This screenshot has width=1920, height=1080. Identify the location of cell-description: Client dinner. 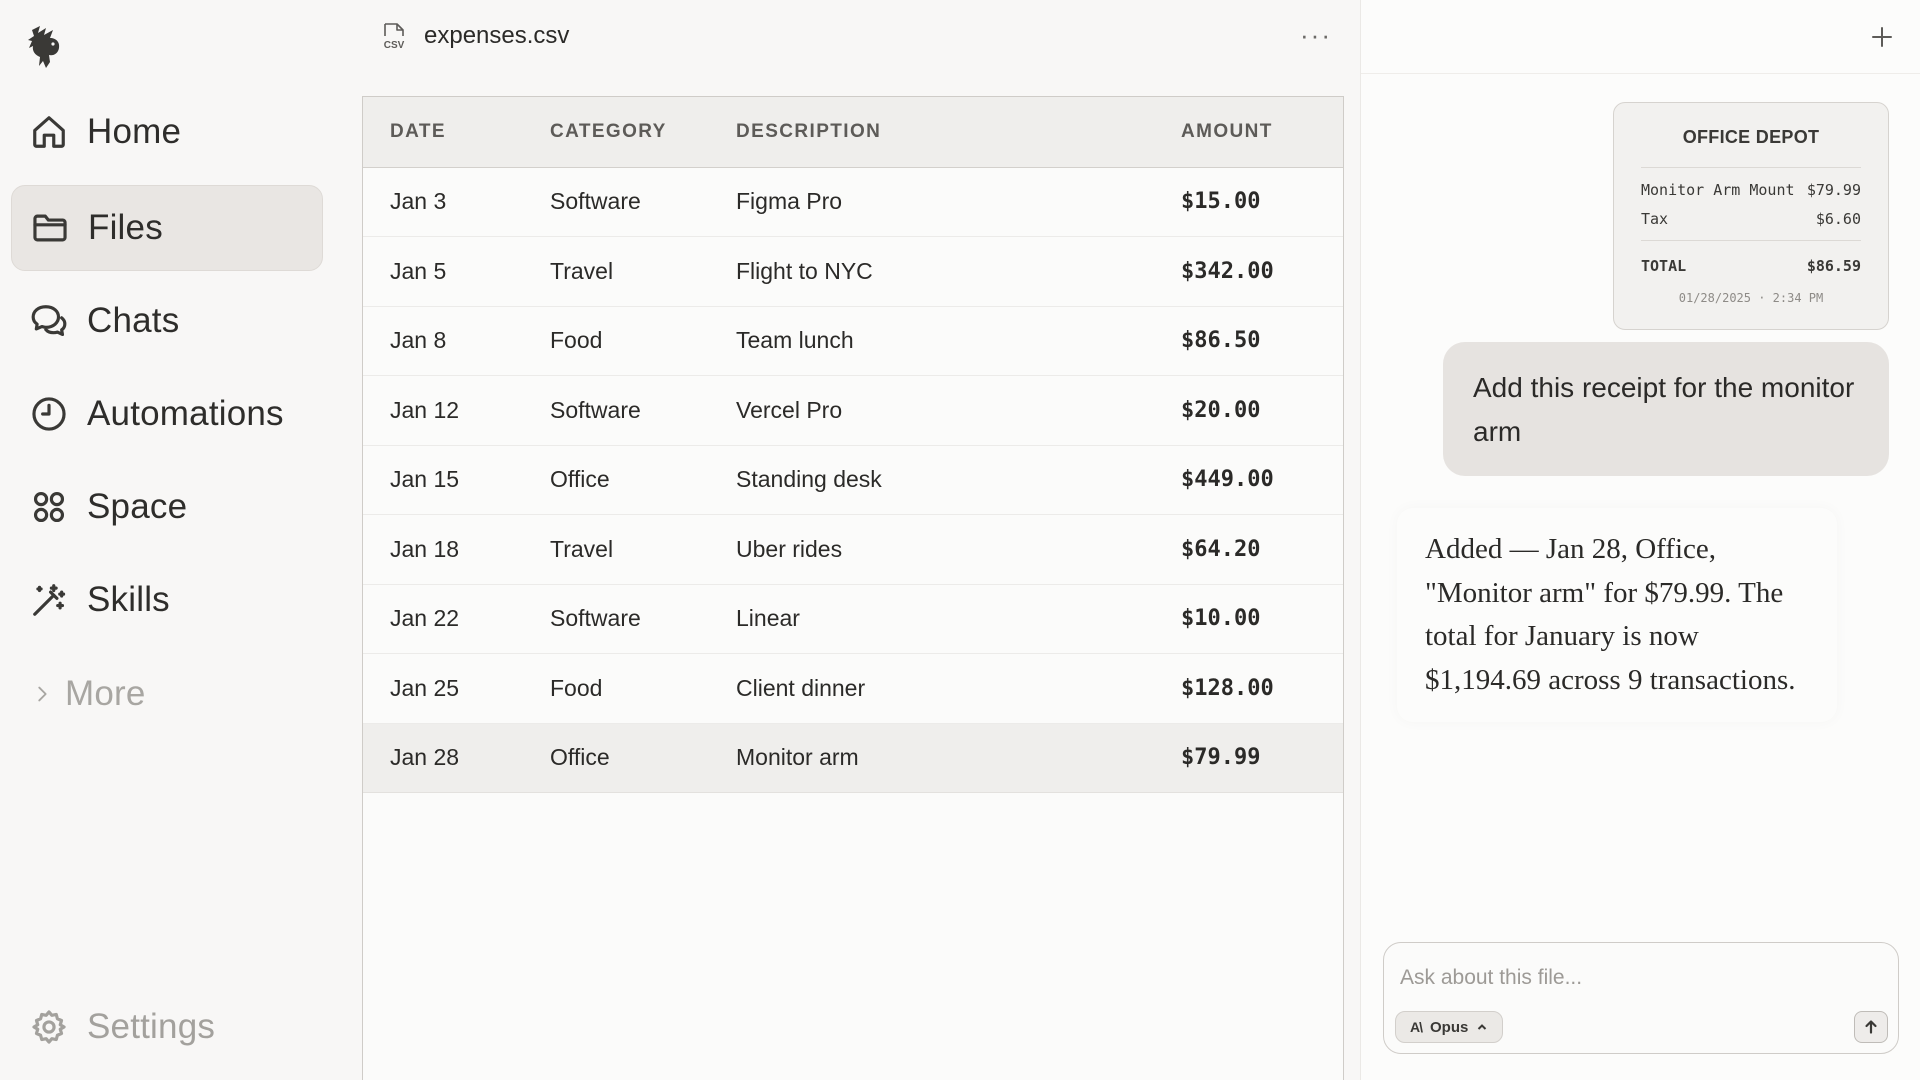
(931, 689).